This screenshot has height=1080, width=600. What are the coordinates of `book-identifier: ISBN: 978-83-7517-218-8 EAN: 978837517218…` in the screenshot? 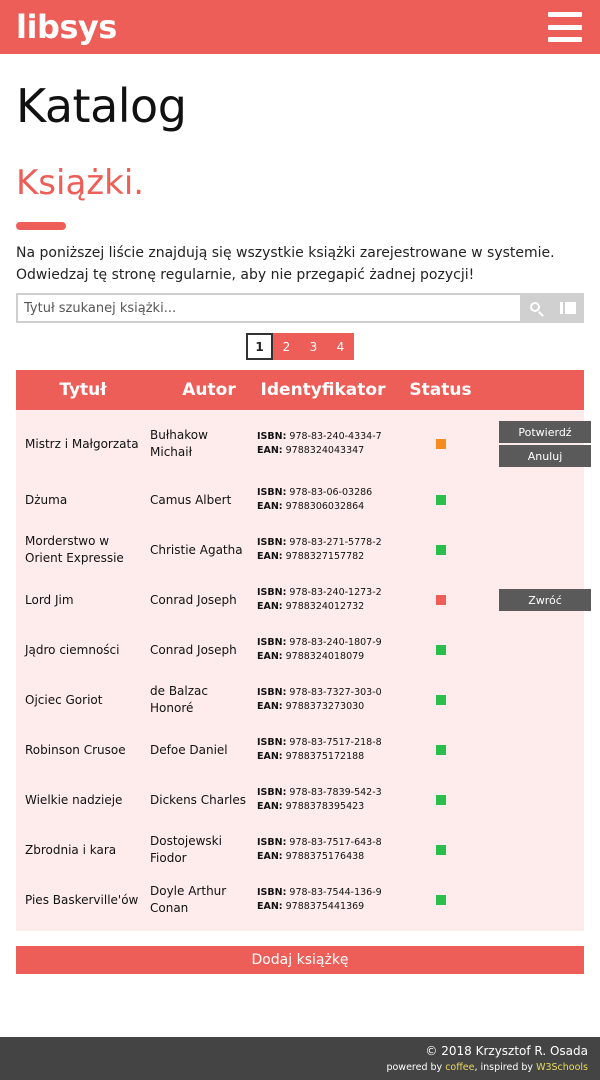 It's located at (323, 750).